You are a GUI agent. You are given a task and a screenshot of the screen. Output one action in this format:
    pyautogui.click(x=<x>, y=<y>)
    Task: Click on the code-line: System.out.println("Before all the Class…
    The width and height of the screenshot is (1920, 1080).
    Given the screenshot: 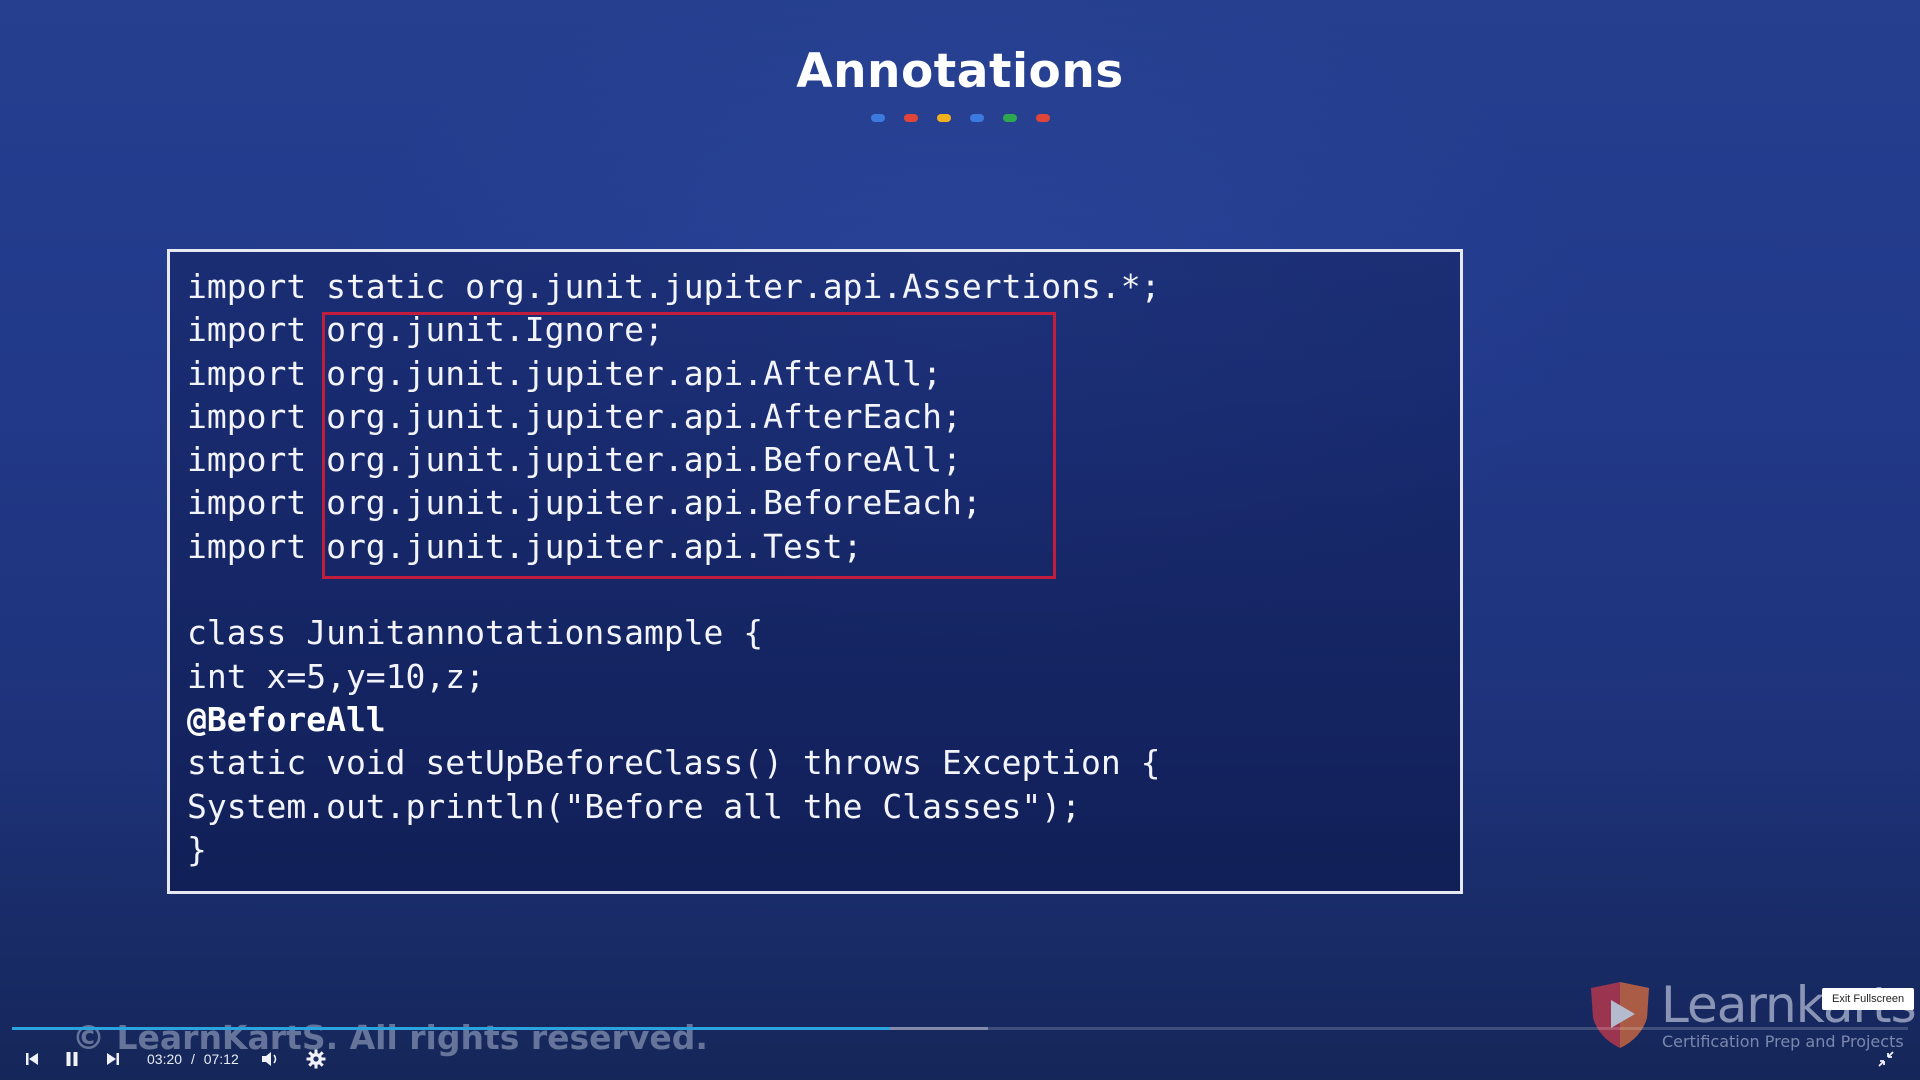 What is the action you would take?
    pyautogui.click(x=634, y=806)
    